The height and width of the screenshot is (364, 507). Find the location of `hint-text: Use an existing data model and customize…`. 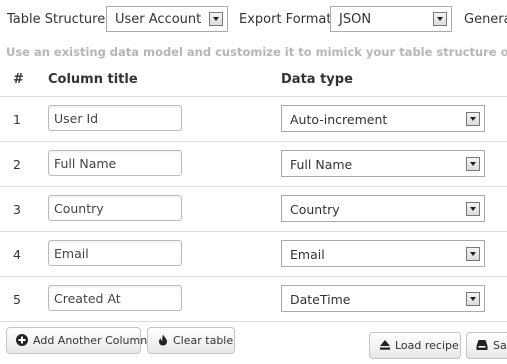

hint-text: Use an existing data model and customize… is located at coordinates (256, 52).